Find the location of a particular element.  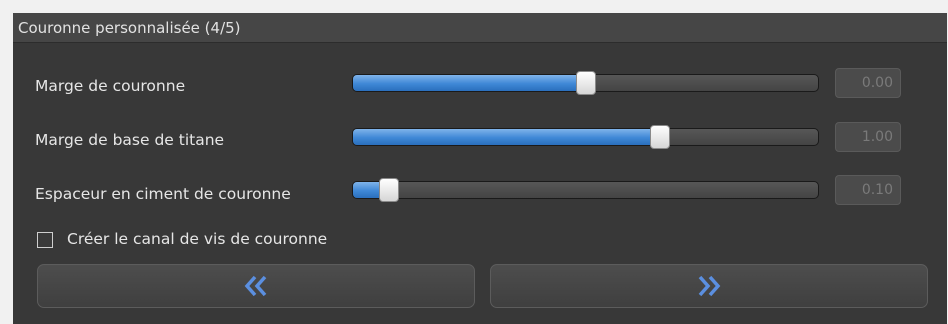

titanium-base-margin-slider is located at coordinates (585, 137).